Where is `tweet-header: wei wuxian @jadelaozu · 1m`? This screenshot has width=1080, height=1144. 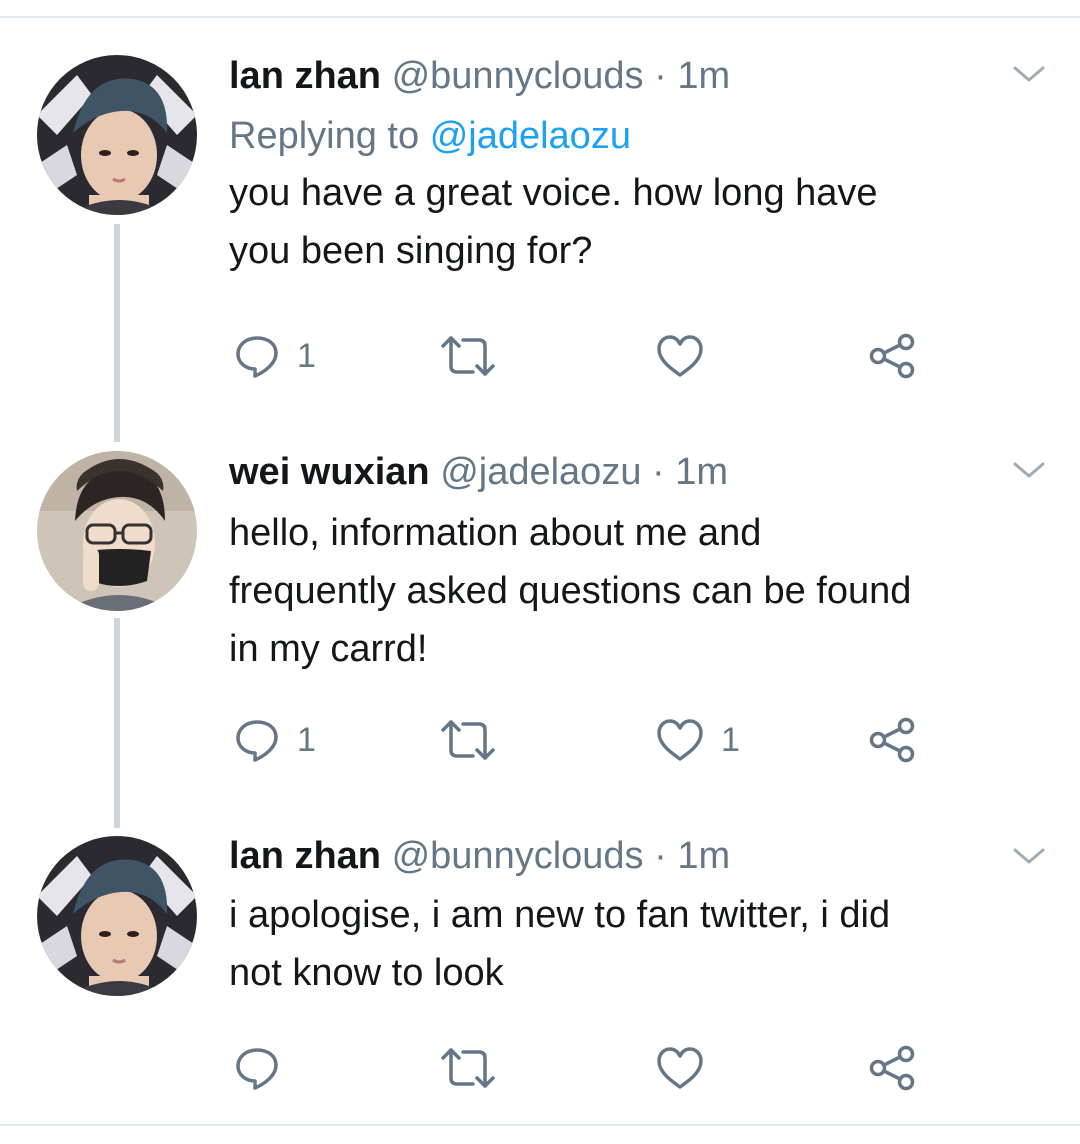 tweet-header: wei wuxian @jadelaozu · 1m is located at coordinates (644, 472).